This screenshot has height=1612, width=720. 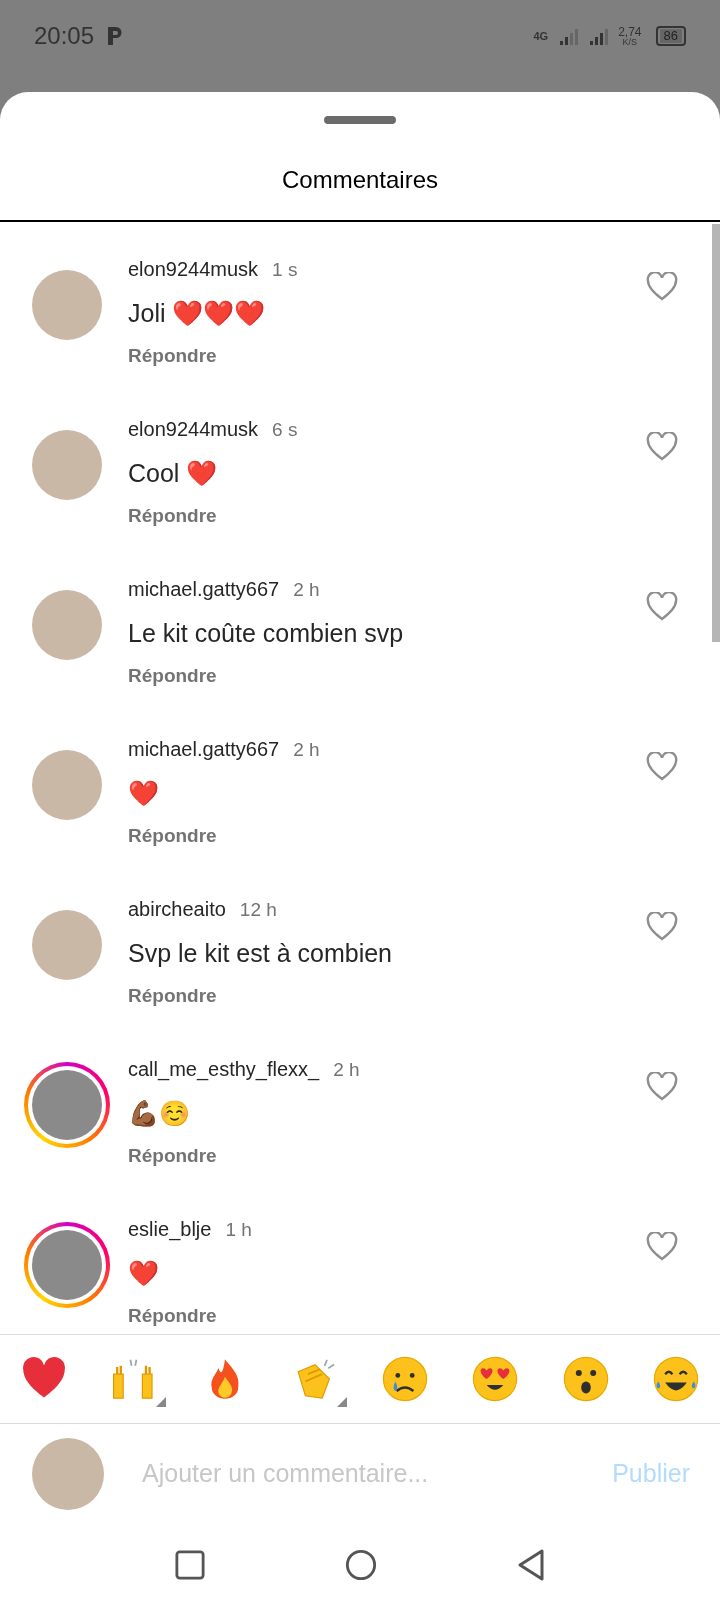 What do you see at coordinates (238, 1230) in the screenshot?
I see `timestamp-text: 1 h` at bounding box center [238, 1230].